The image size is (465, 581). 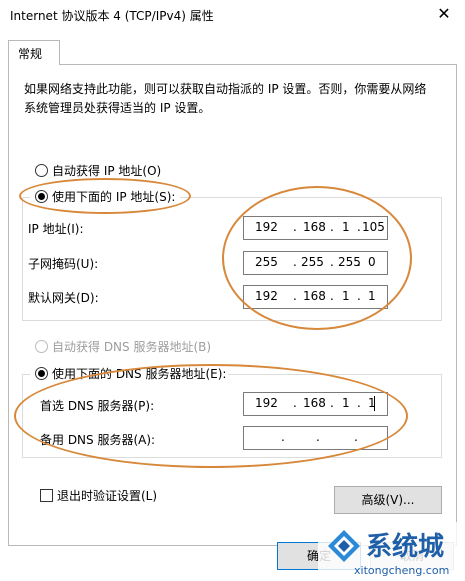 What do you see at coordinates (232, 15) in the screenshot?
I see `title-bar: Internet 协议版本 4 (TCP/IPv4) 属性 ✕` at bounding box center [232, 15].